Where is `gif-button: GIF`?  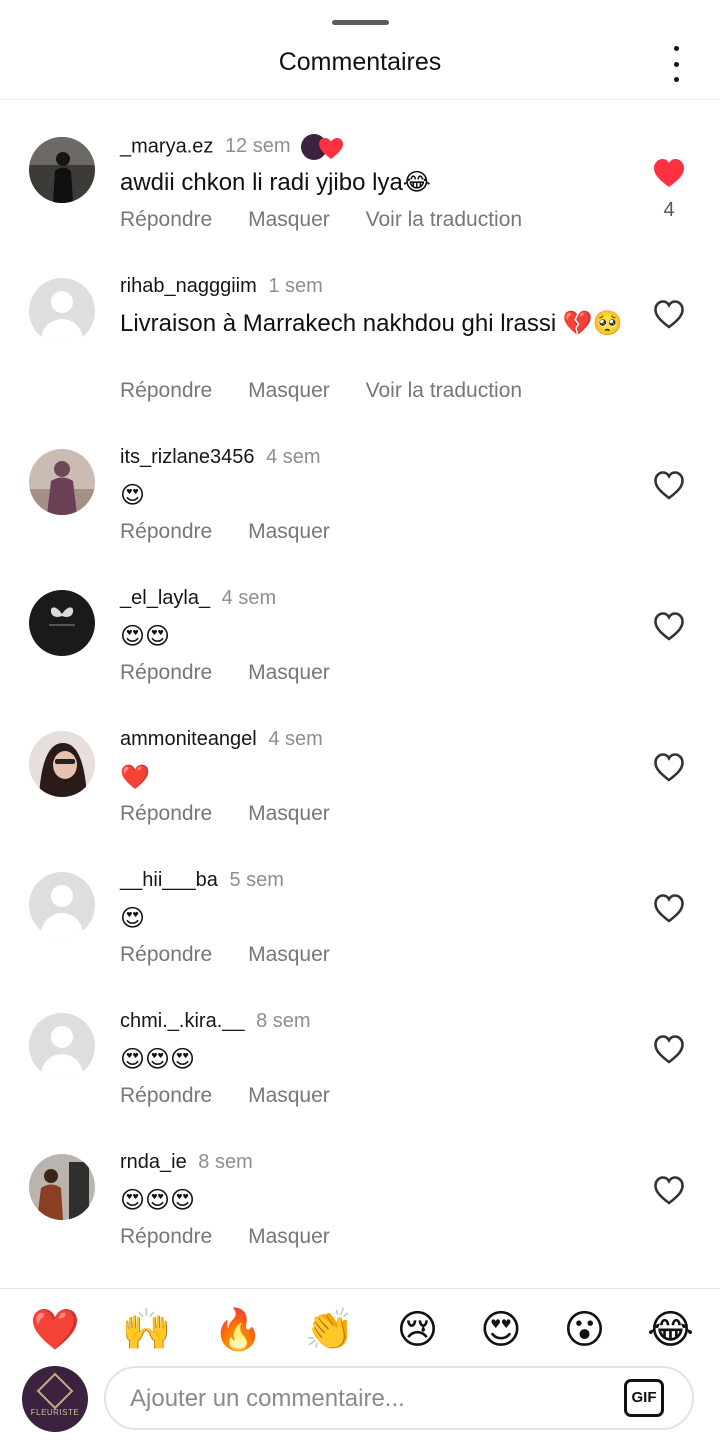 gif-button: GIF is located at coordinates (644, 1398).